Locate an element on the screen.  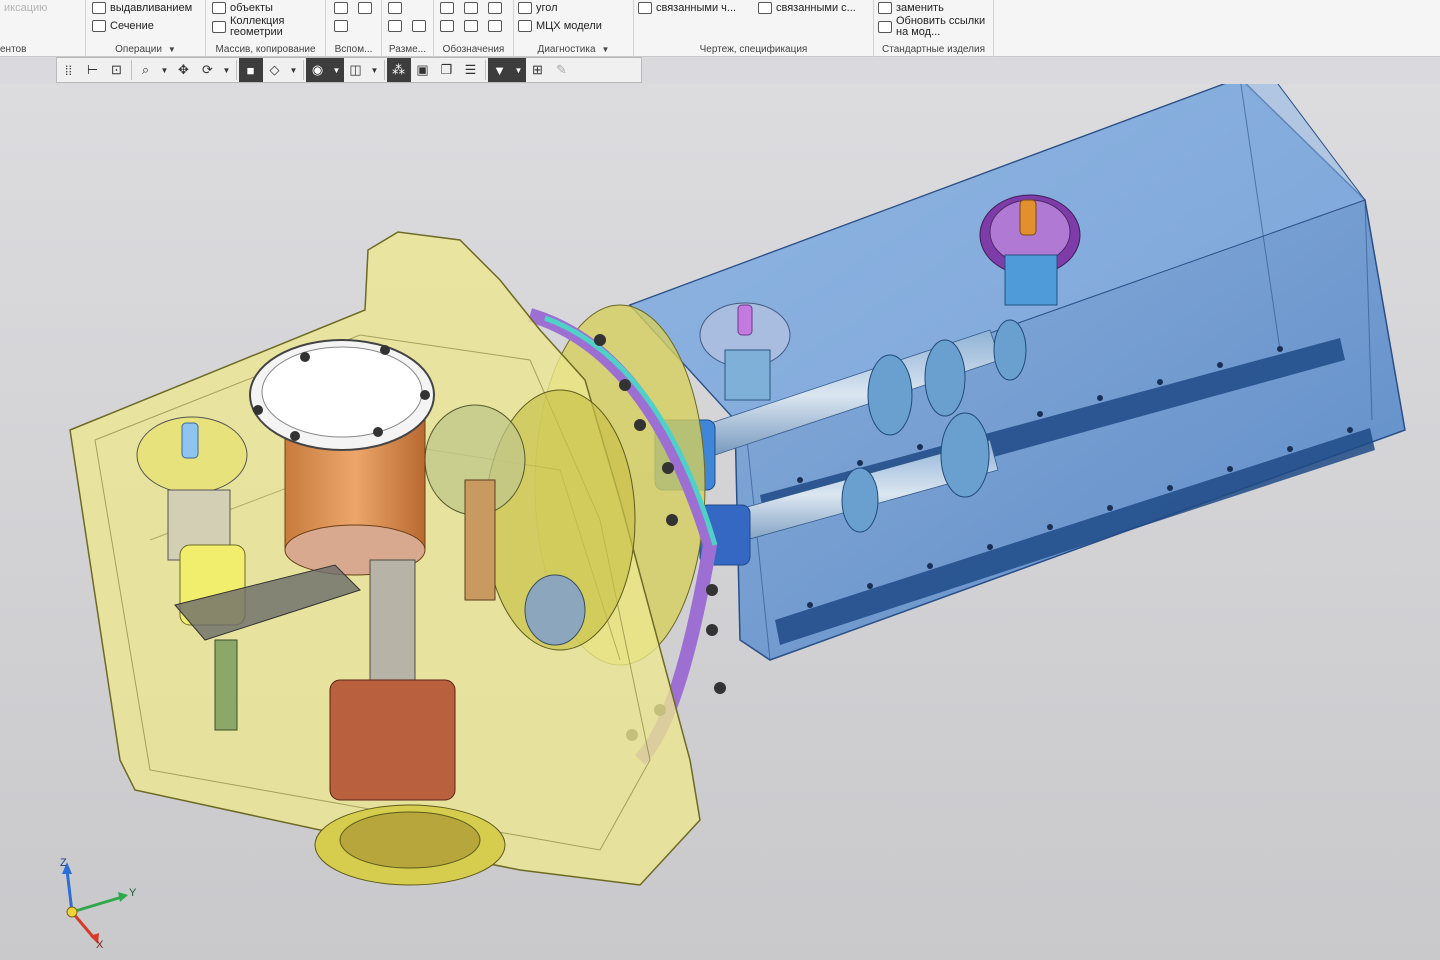
axis-y-label: Y is located at coordinates (133, 893).